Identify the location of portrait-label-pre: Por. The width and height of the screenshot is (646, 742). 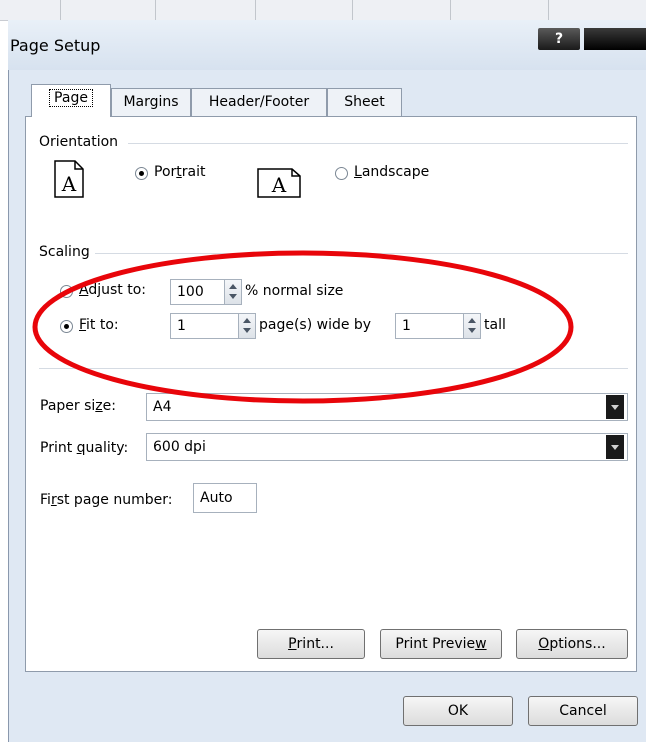
(165, 172).